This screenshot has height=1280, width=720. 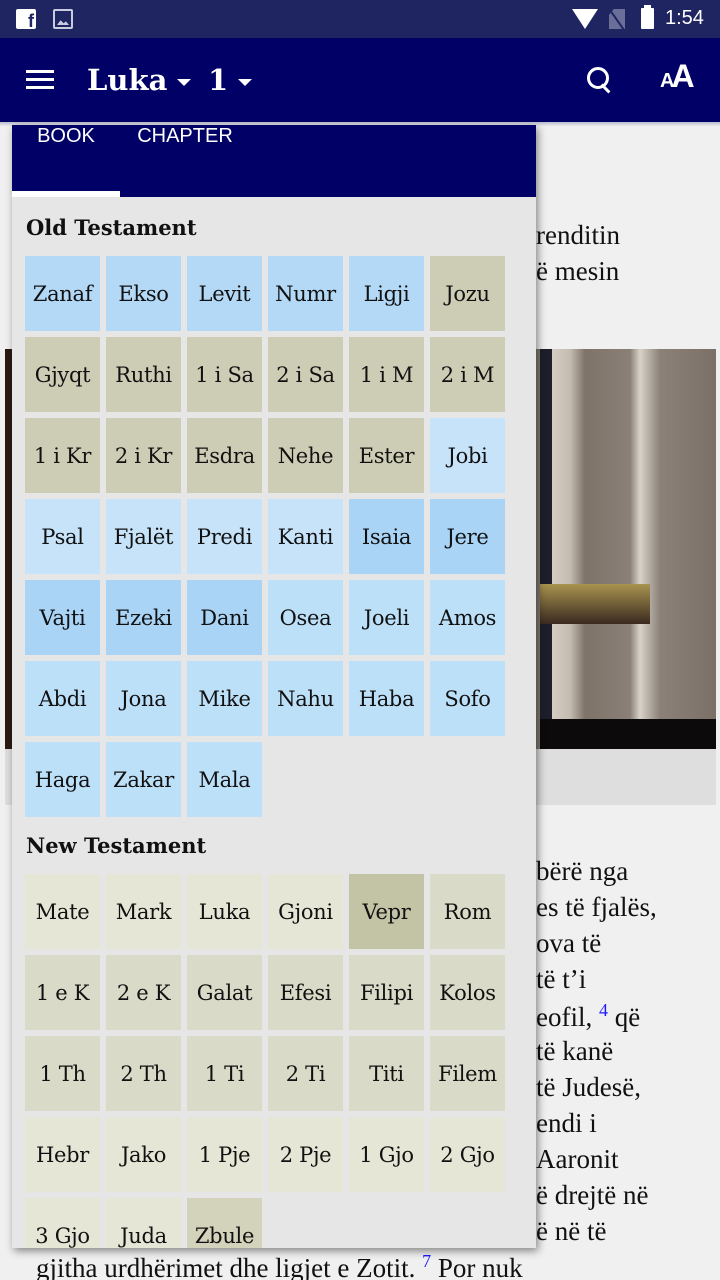 What do you see at coordinates (386, 374) in the screenshot?
I see `book-cell: 1 i M` at bounding box center [386, 374].